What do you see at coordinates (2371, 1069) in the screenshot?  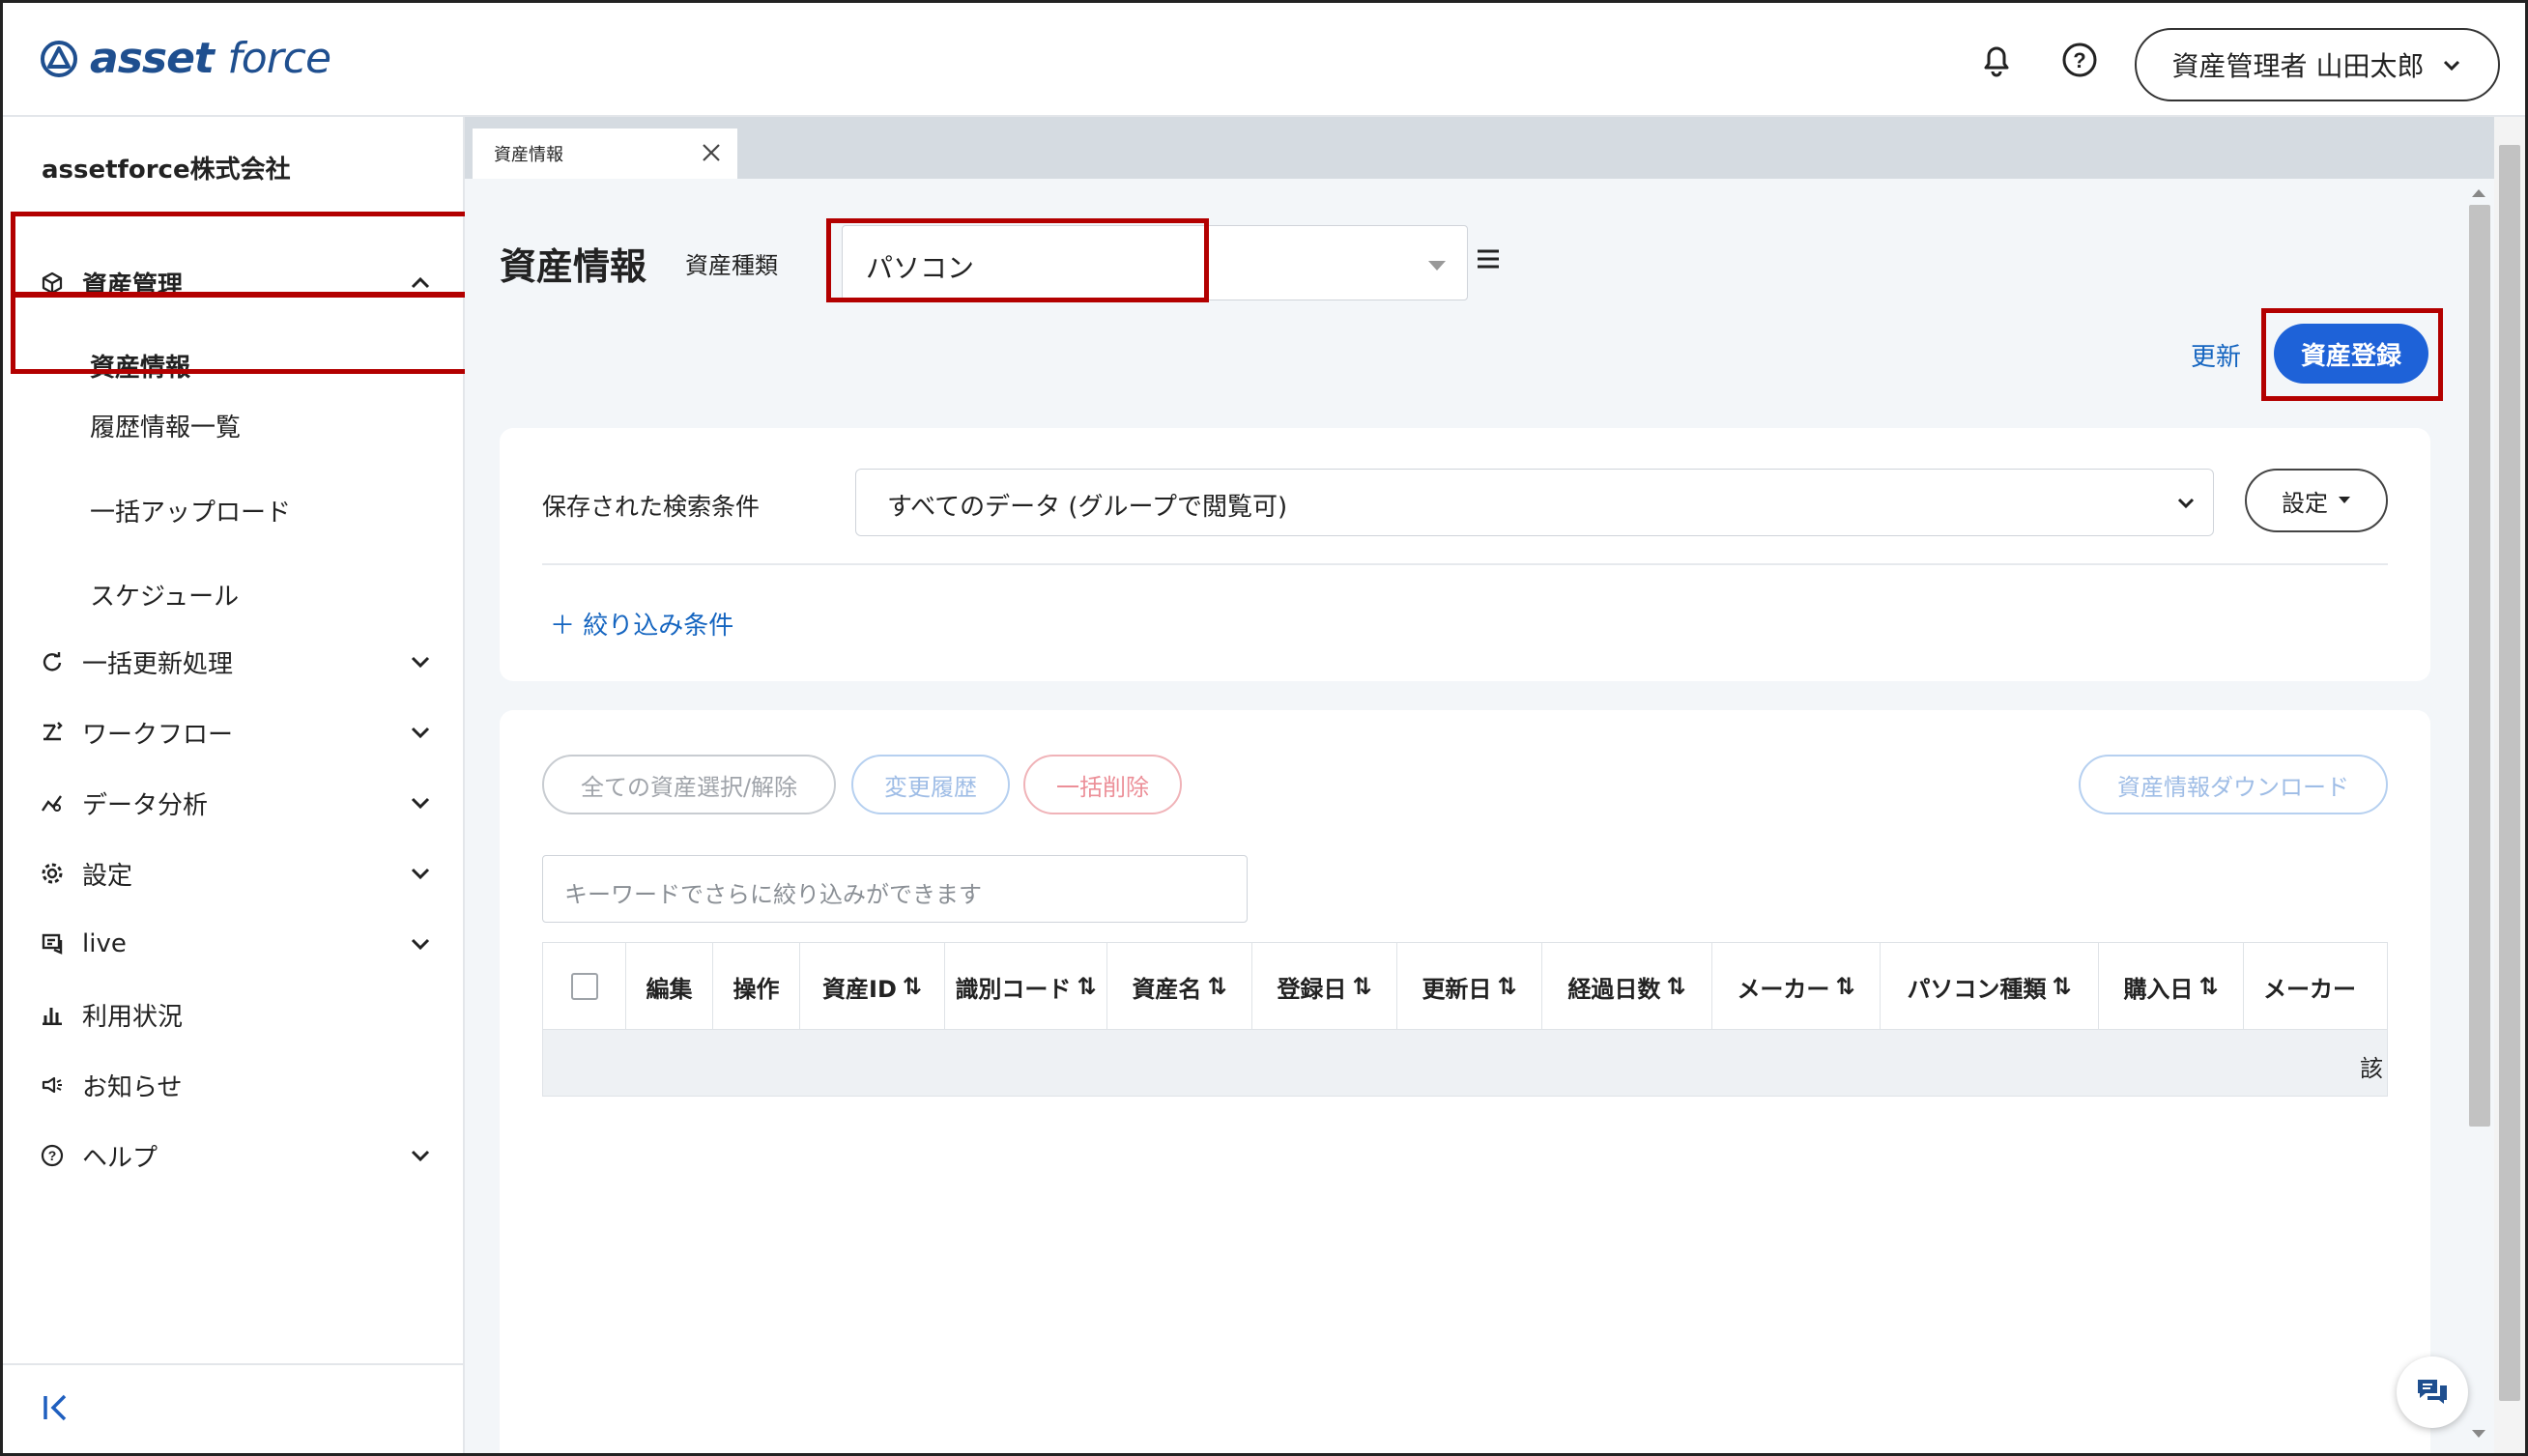 I see `empty-message: 該` at bounding box center [2371, 1069].